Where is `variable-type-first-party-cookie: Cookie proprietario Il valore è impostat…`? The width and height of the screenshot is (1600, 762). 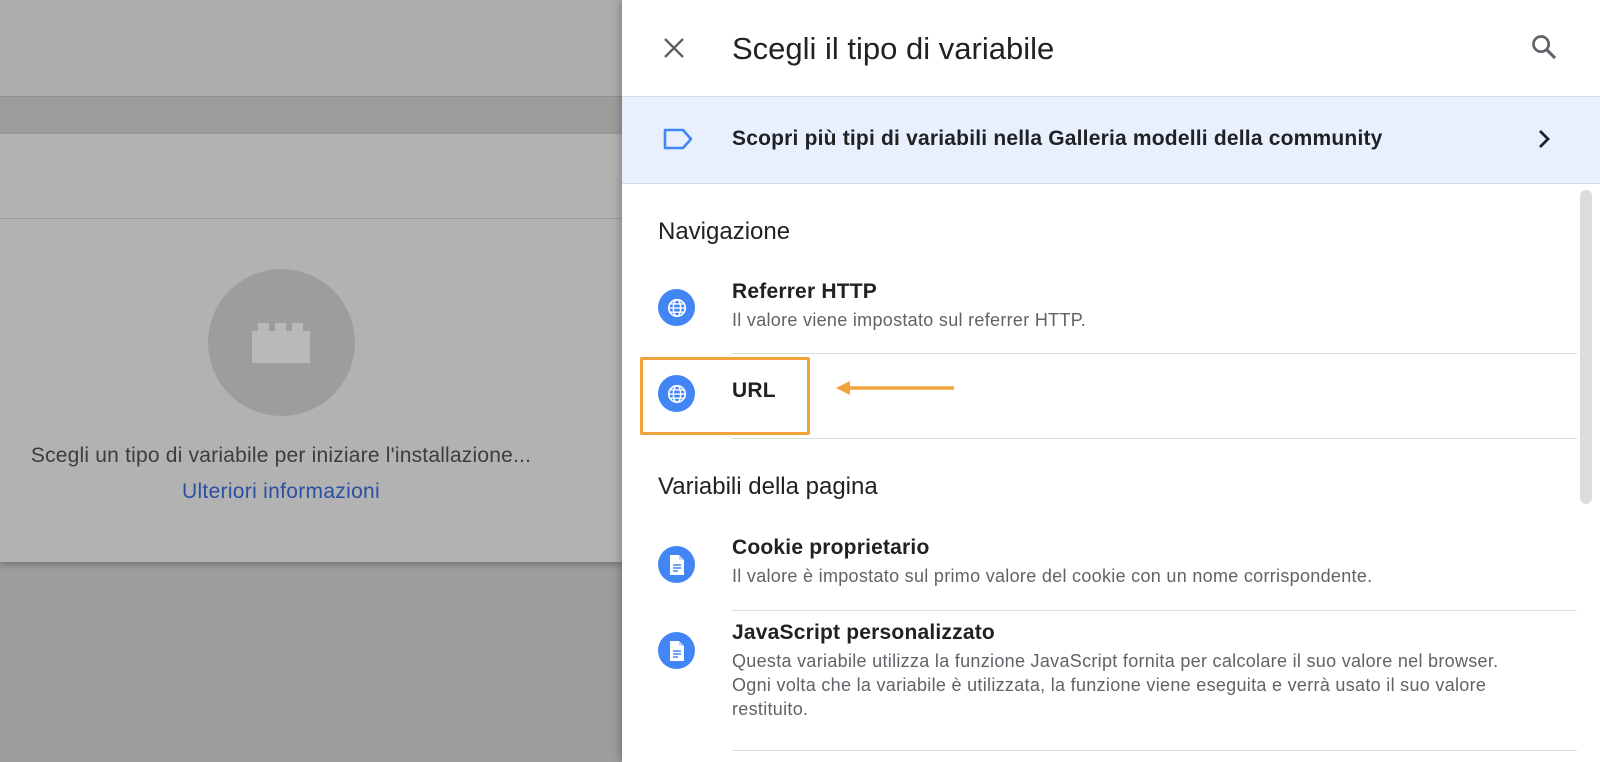 variable-type-first-party-cookie: Cookie proprietario Il valore è impostat… is located at coordinates (1099, 568).